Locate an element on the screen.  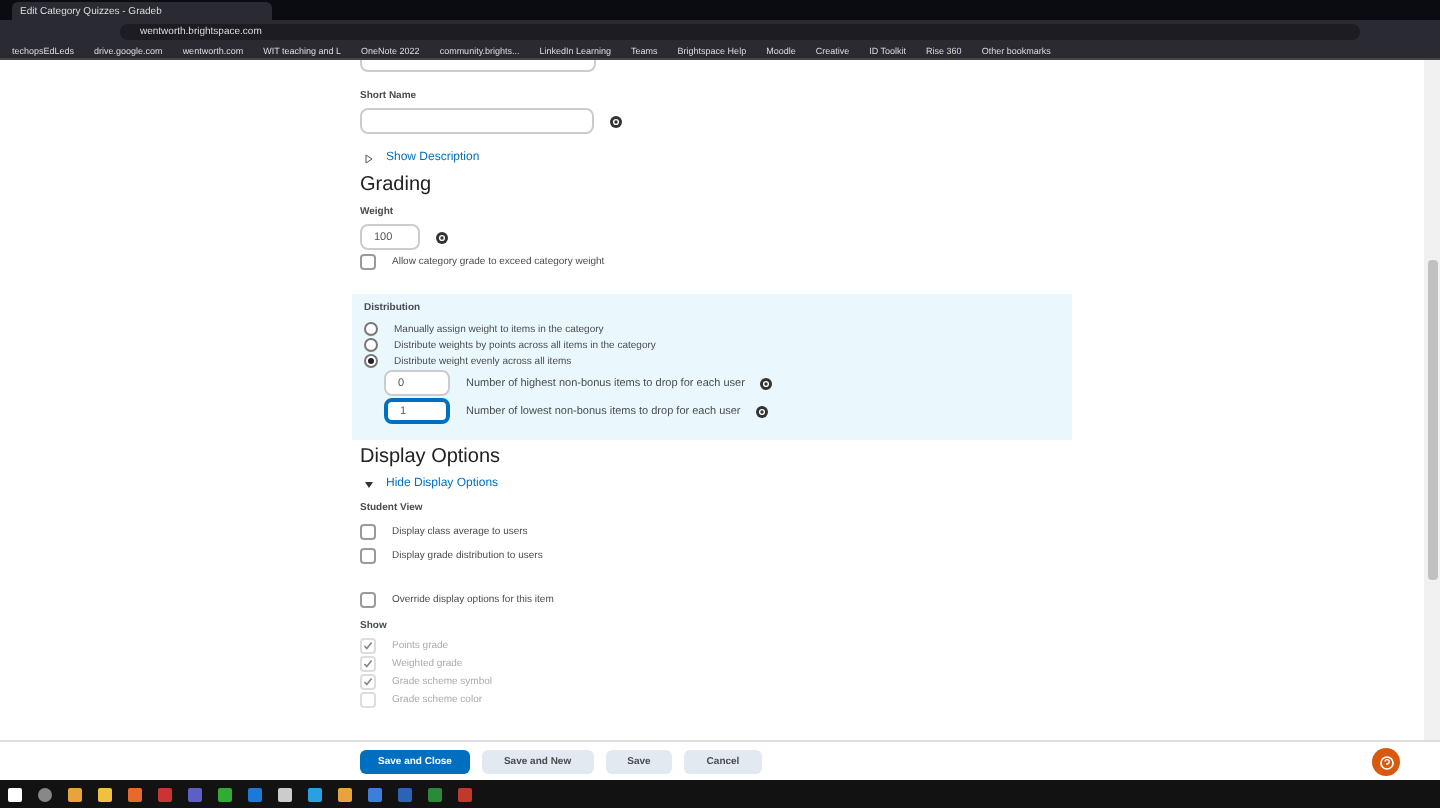
section-heading: Display Options is located at coordinates (431, 457).